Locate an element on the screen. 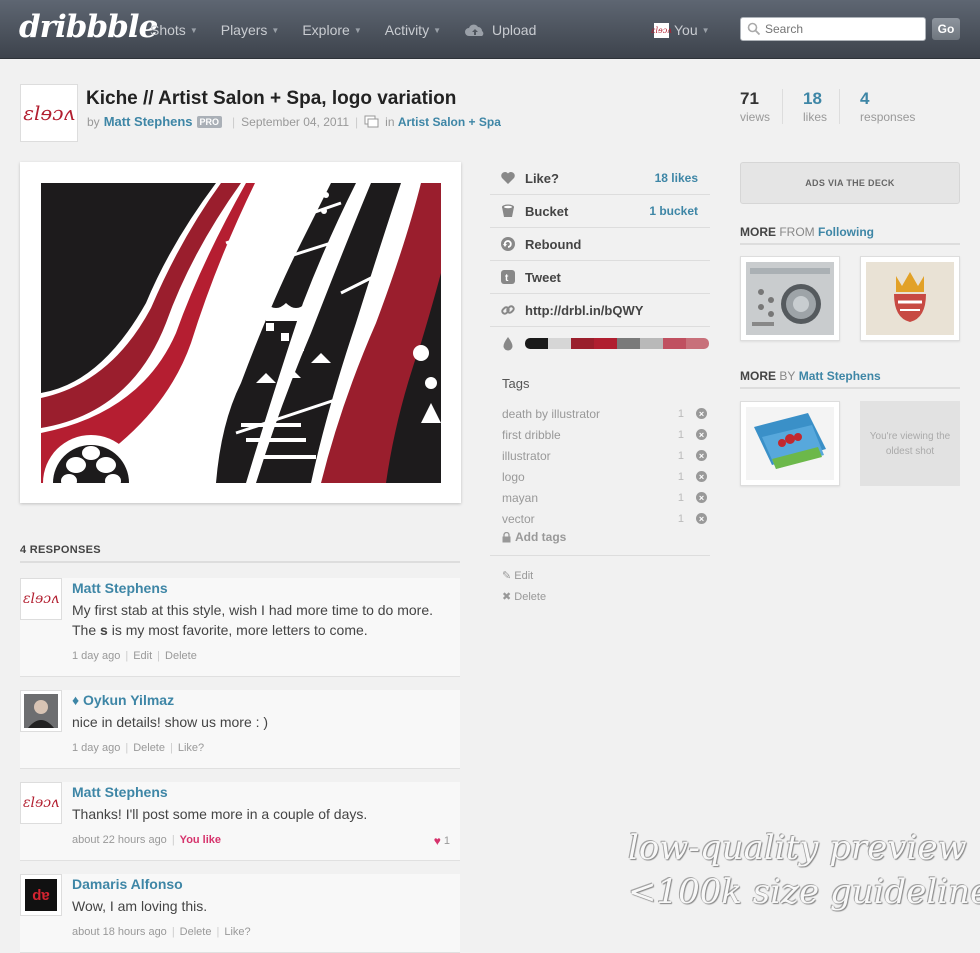 The image size is (980, 953). bucket-action: Bucket 1 bucket is located at coordinates (600, 211).